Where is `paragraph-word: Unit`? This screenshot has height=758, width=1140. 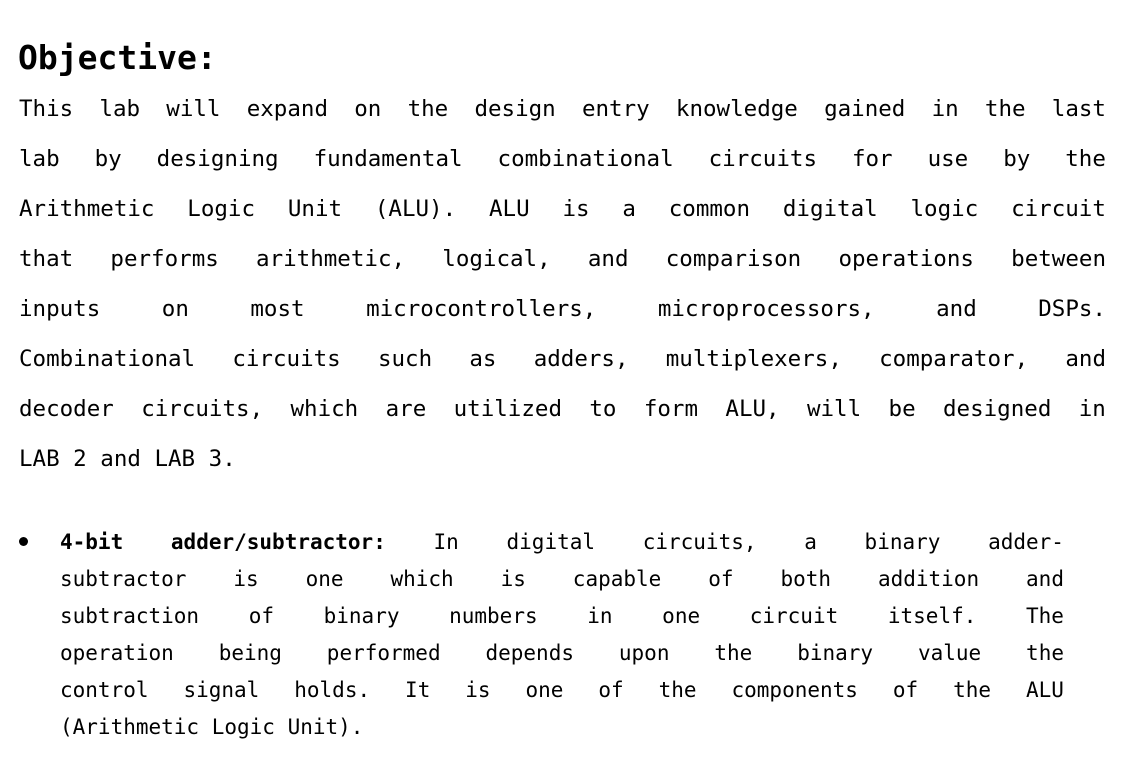 paragraph-word: Unit is located at coordinates (315, 209).